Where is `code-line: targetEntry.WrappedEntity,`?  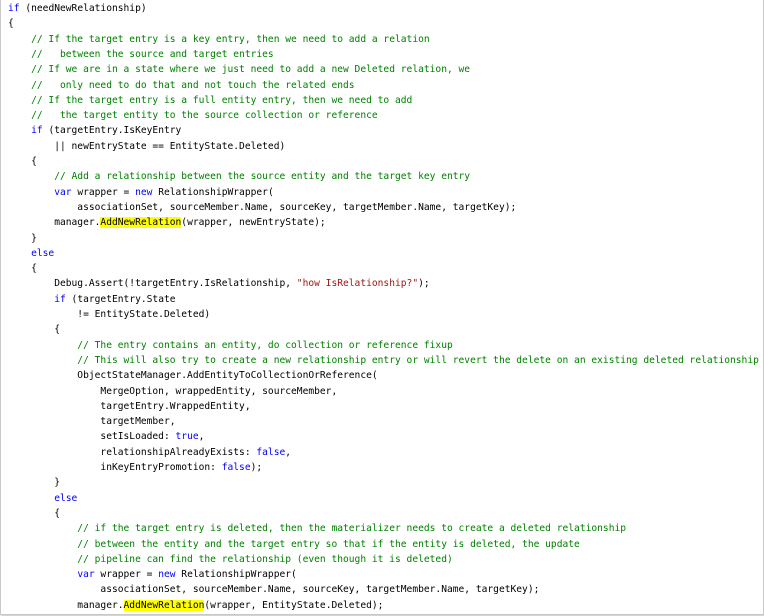
code-line: targetEntry.WrappedEntity, is located at coordinates (129, 406).